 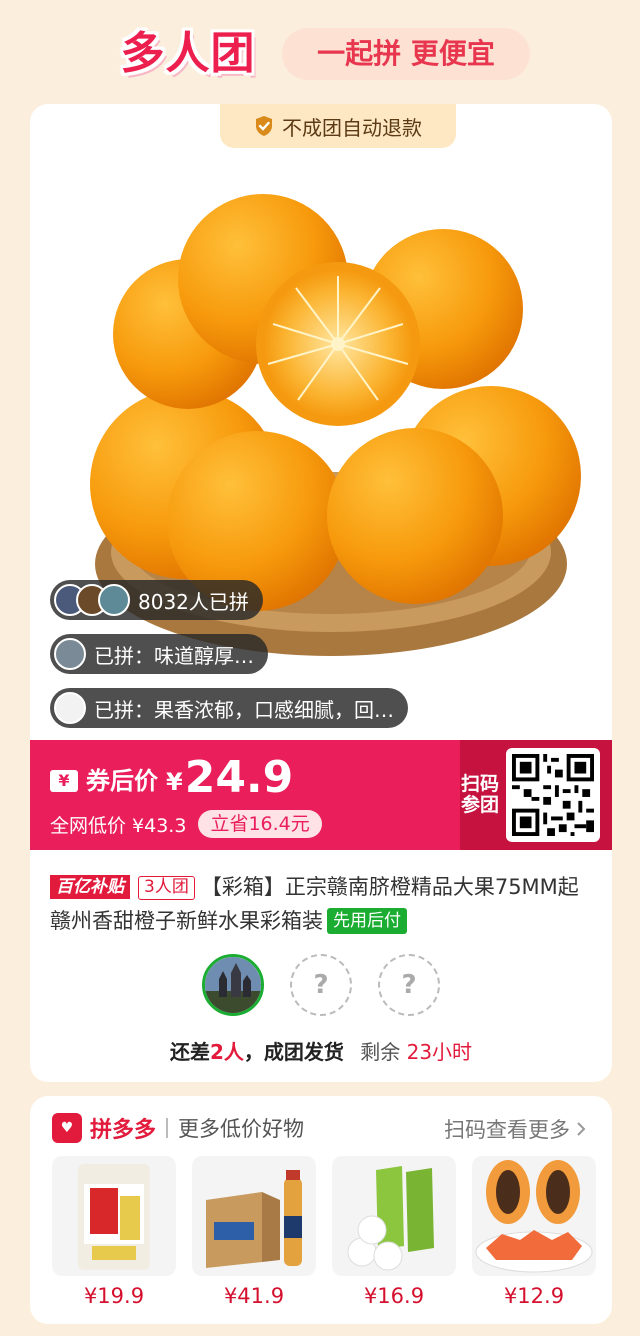 What do you see at coordinates (114, 1296) in the screenshot?
I see `goods-price: ¥19.9` at bounding box center [114, 1296].